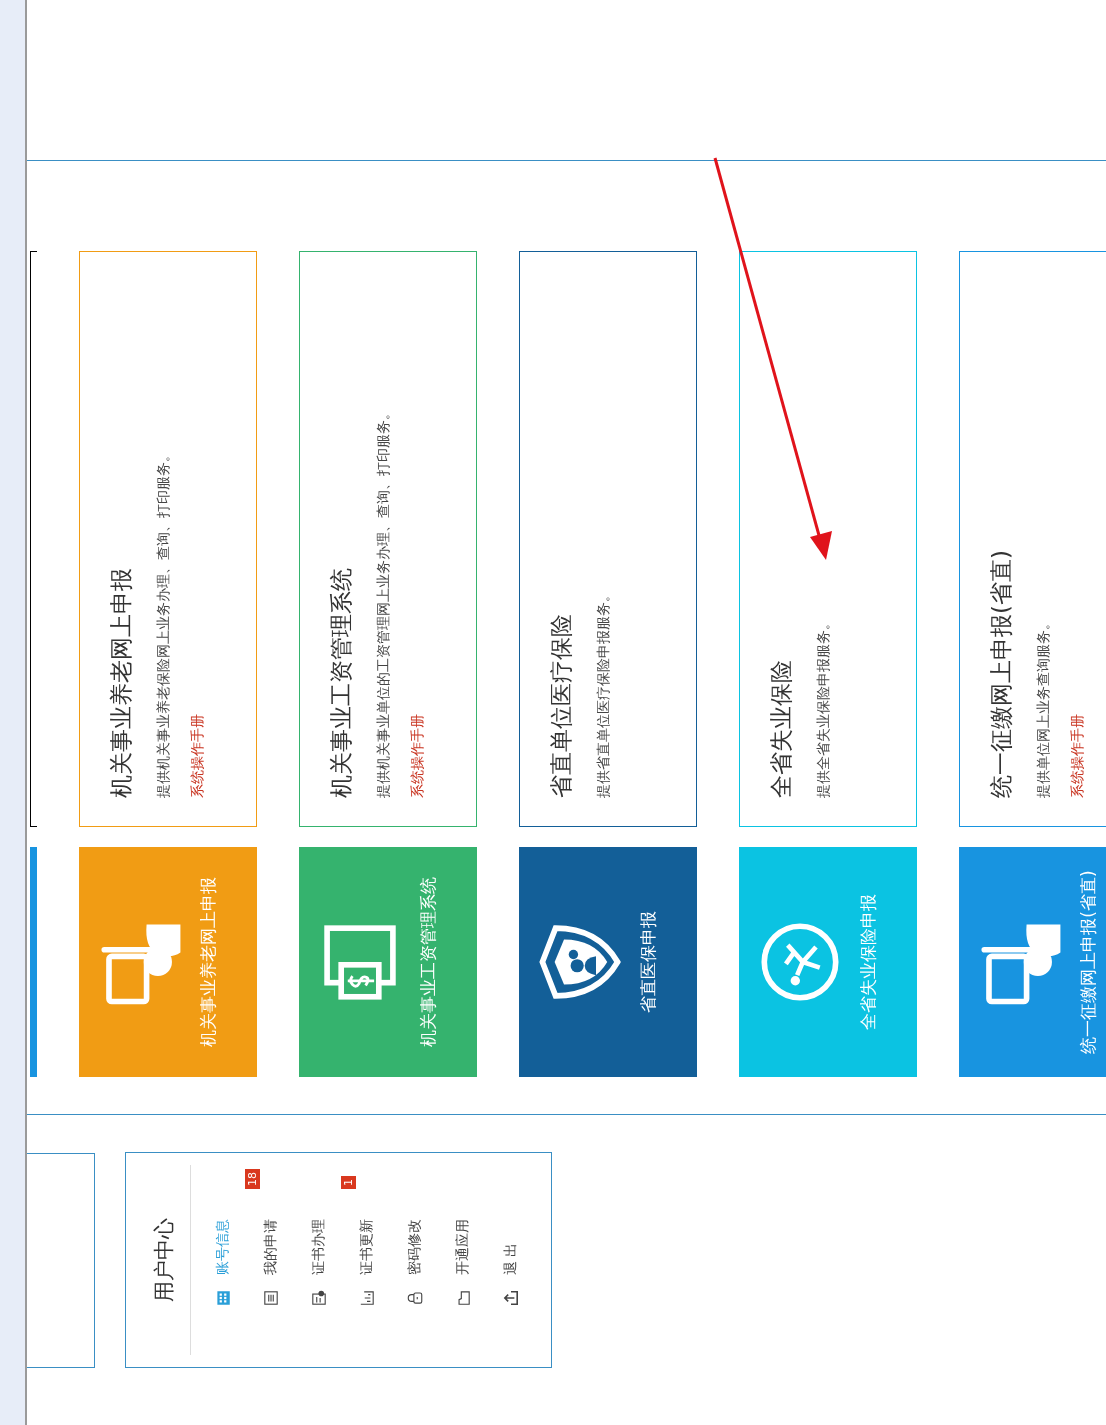  I want to click on panel-title: 用户中心, so click(164, 1260).